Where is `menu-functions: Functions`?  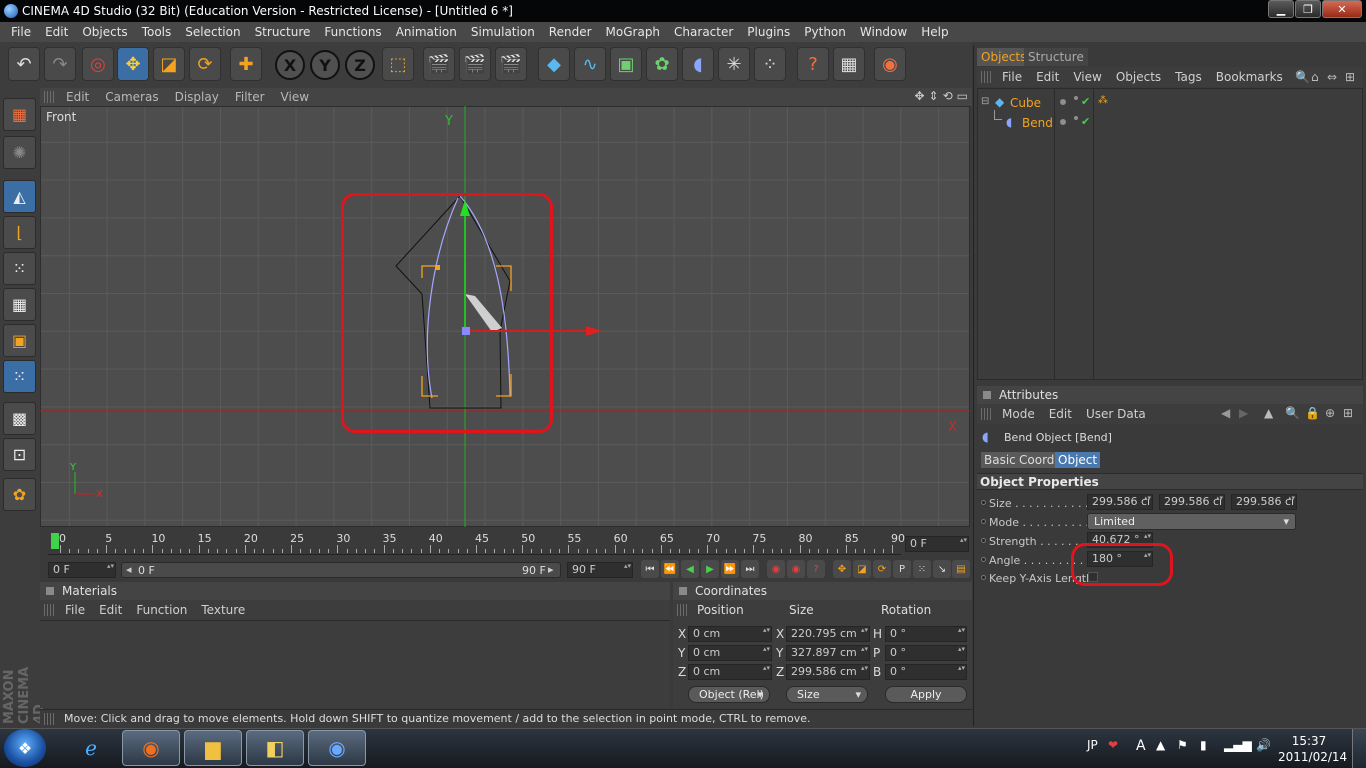 menu-functions: Functions is located at coordinates (352, 32).